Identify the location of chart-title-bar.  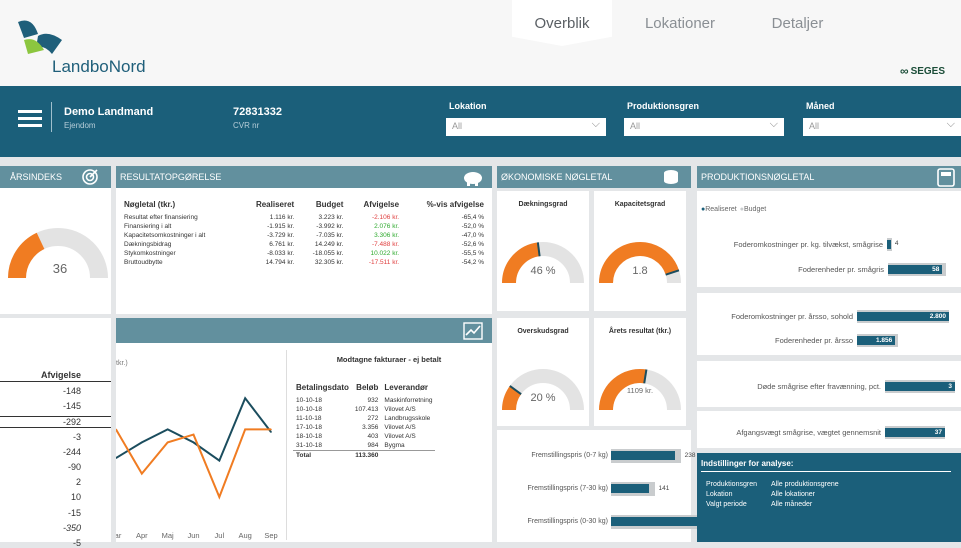
(304, 330).